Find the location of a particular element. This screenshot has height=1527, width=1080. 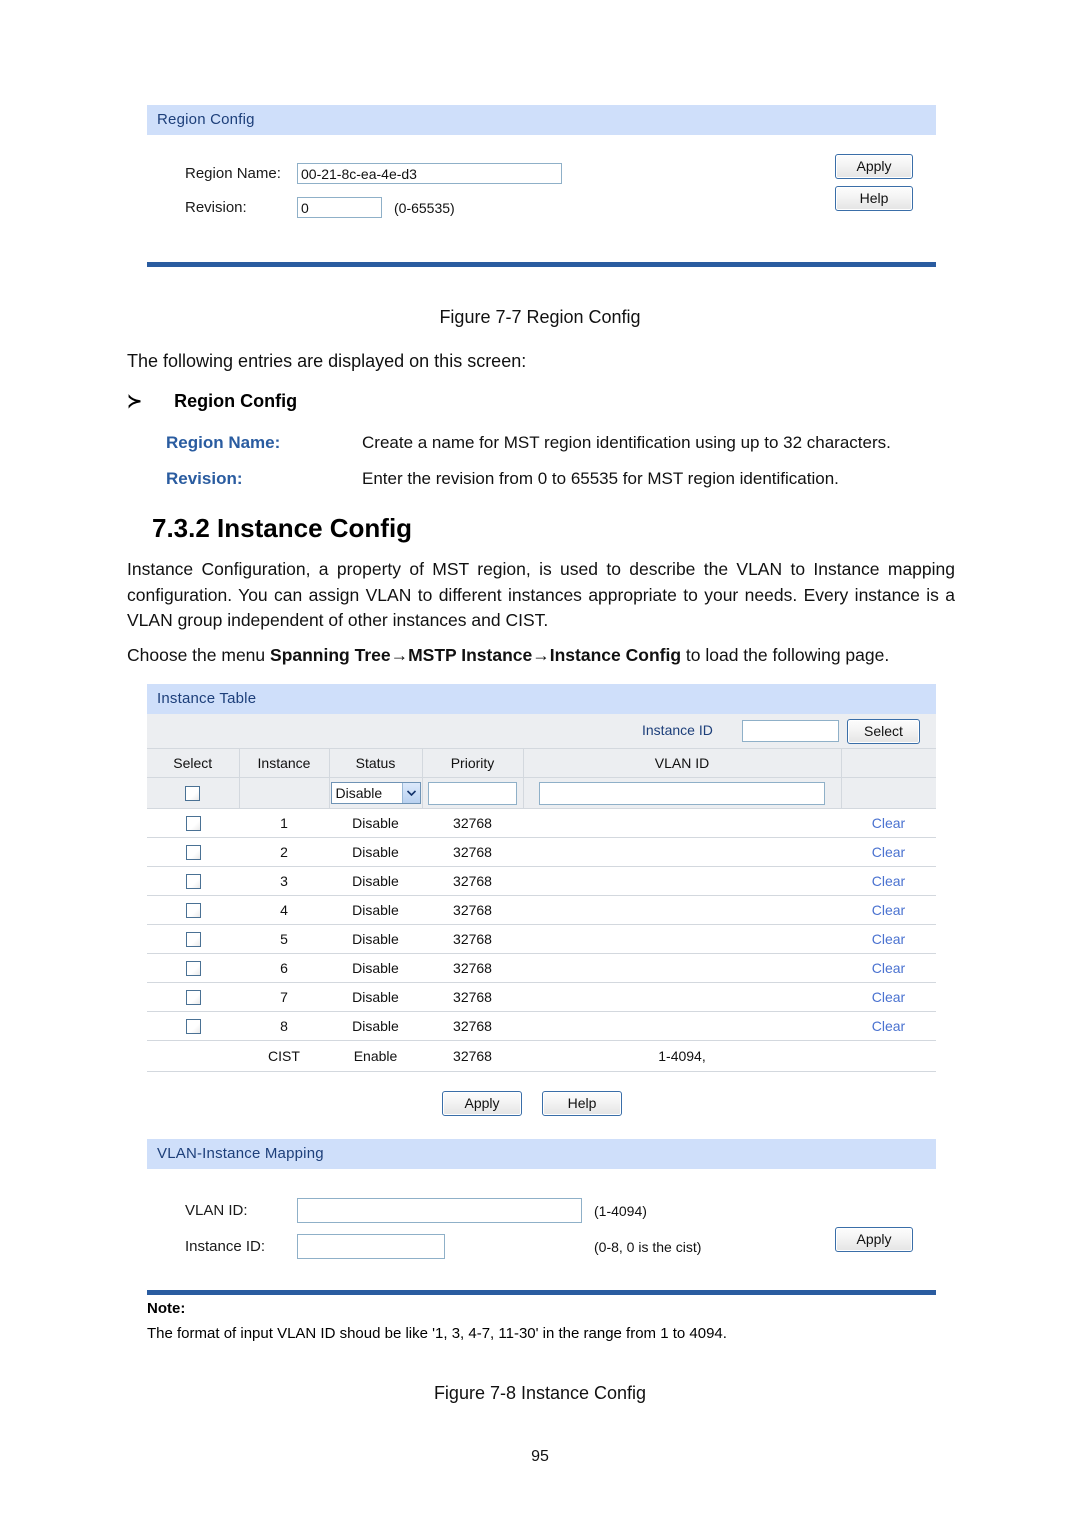

table-row: 3 Disable 32768 Clear is located at coordinates (541, 881).